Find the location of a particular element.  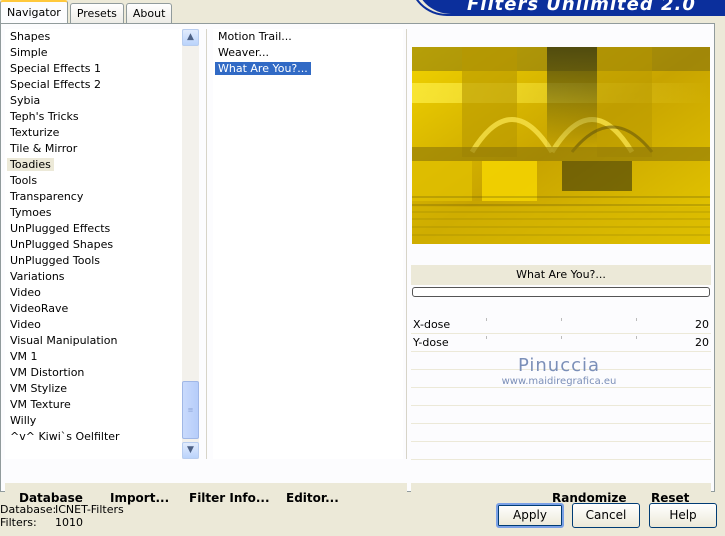

category-item: Special Effects 2 is located at coordinates (93, 85).